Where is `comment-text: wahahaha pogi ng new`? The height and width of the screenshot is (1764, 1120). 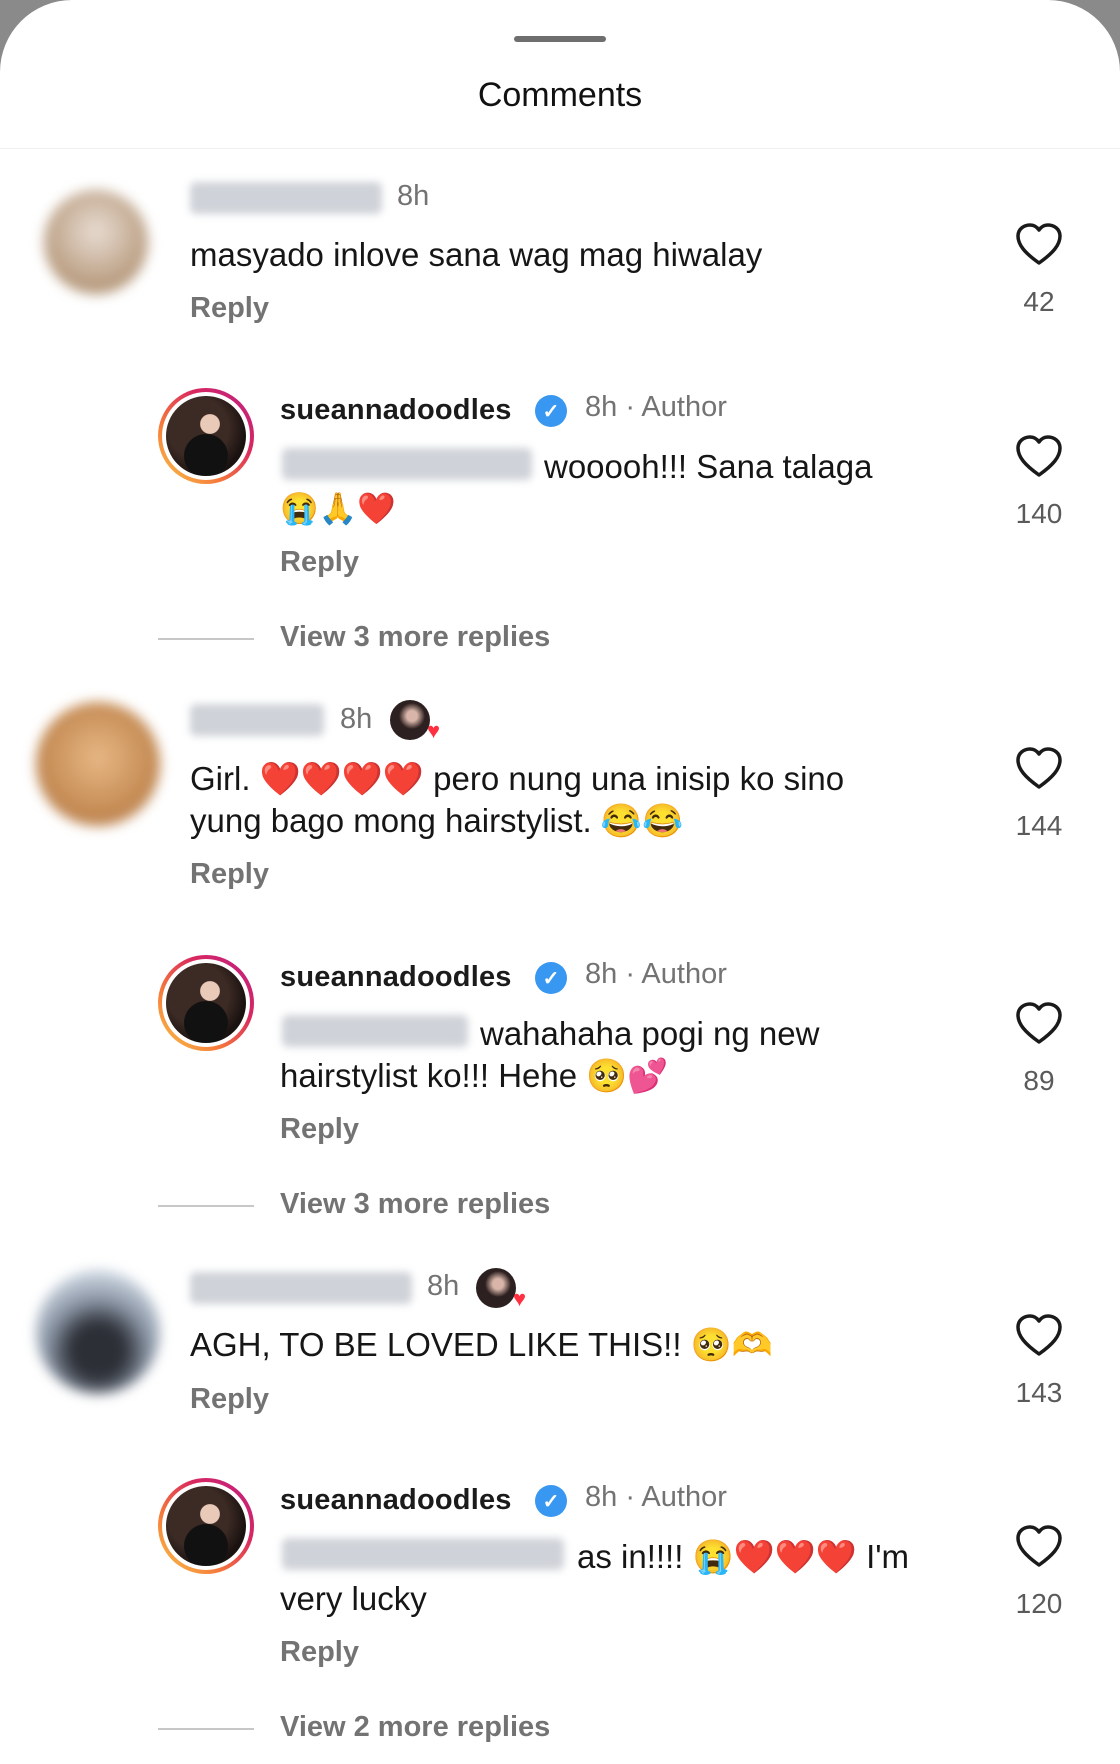
comment-text: wahahaha pogi ng new is located at coordinates (650, 1033).